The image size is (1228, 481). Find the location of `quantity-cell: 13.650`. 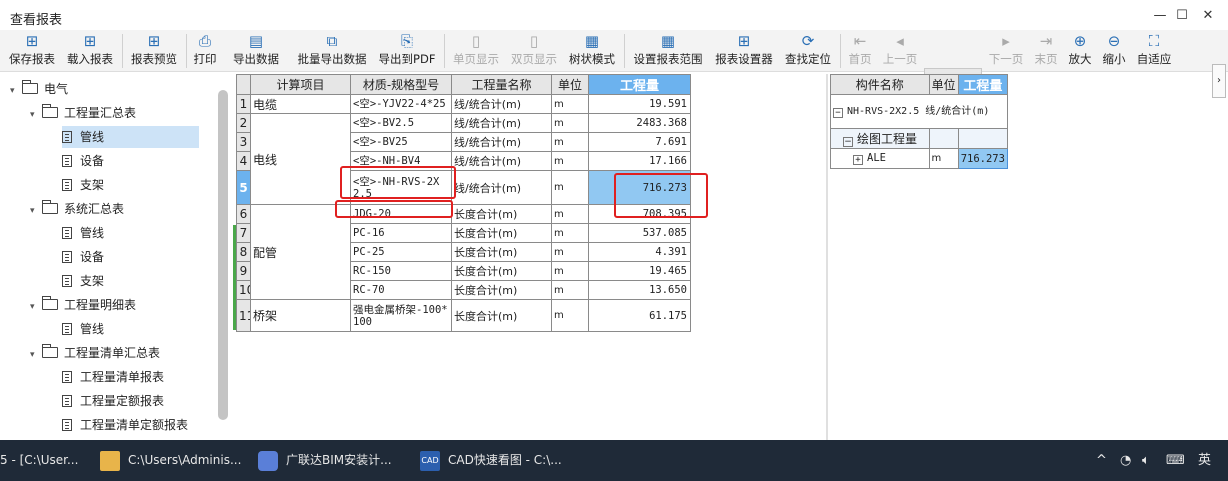

quantity-cell: 13.650 is located at coordinates (639, 290).